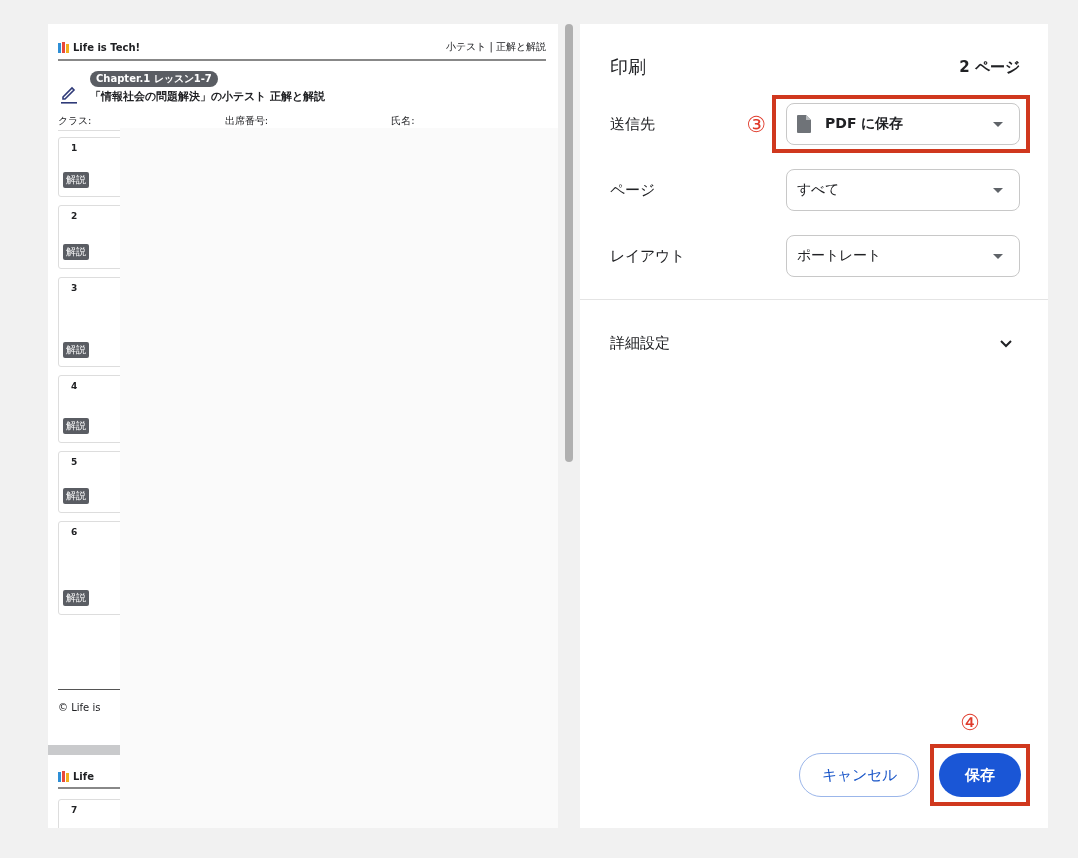 The height and width of the screenshot is (858, 1078). What do you see at coordinates (79, 707) in the screenshot?
I see `footer-text: © Life is` at bounding box center [79, 707].